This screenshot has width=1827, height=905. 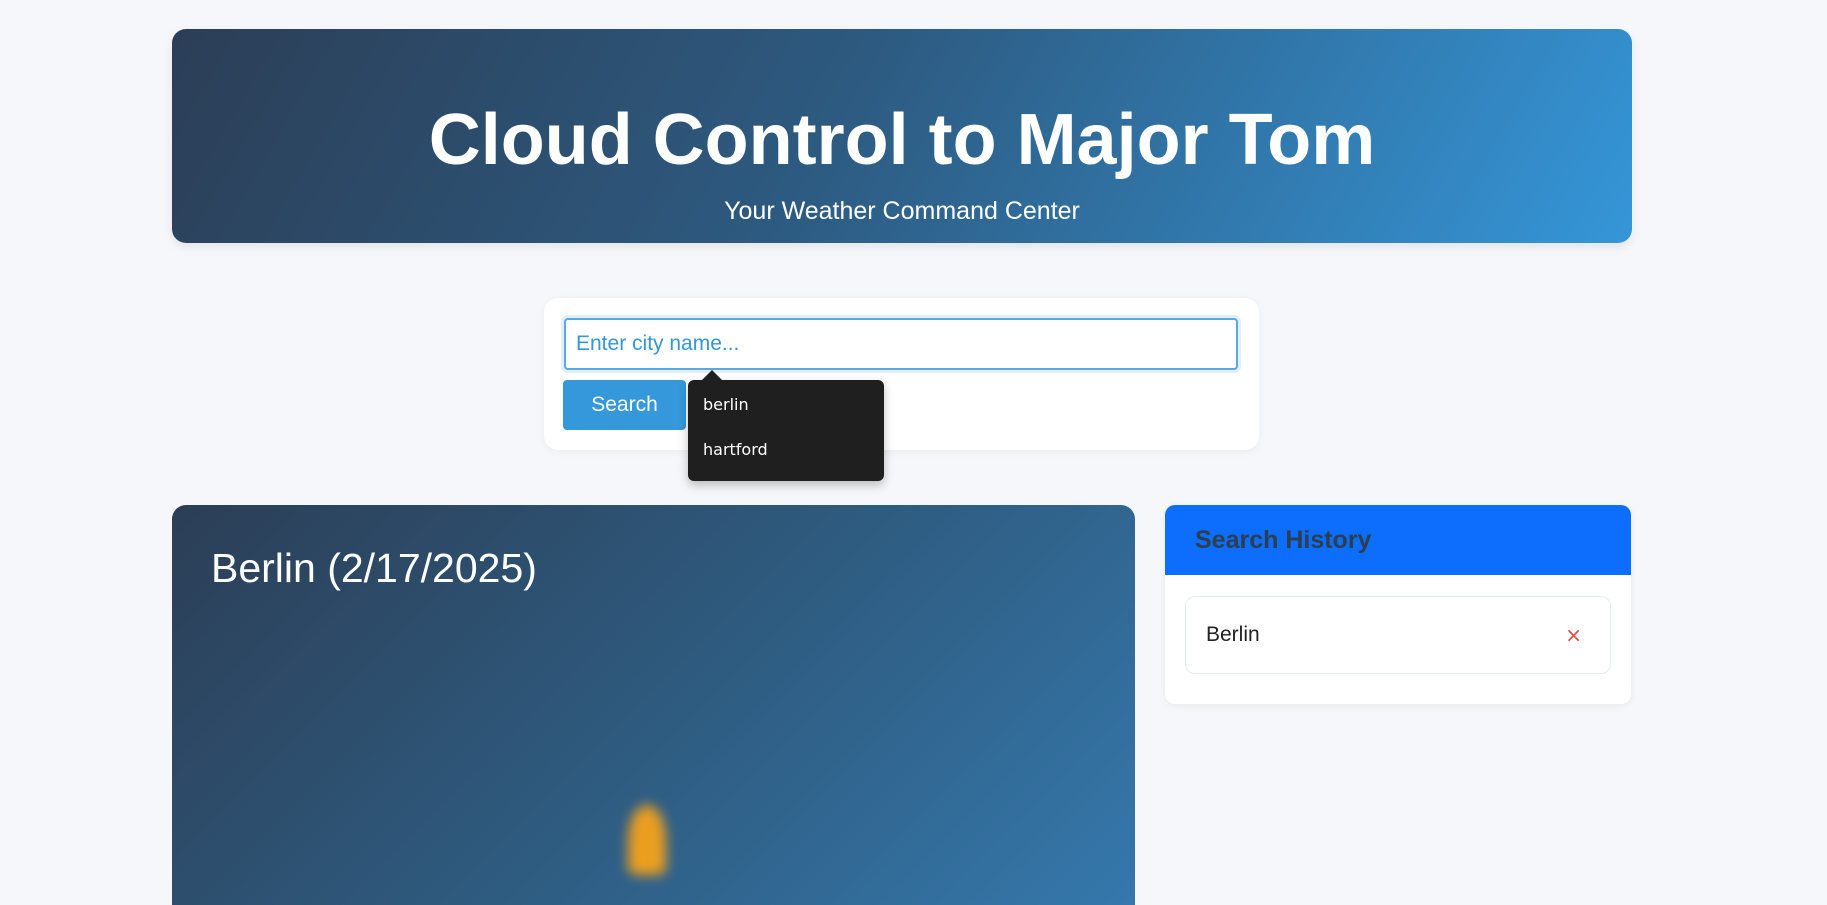 I want to click on search-history-title: Search History, so click(x=1398, y=540).